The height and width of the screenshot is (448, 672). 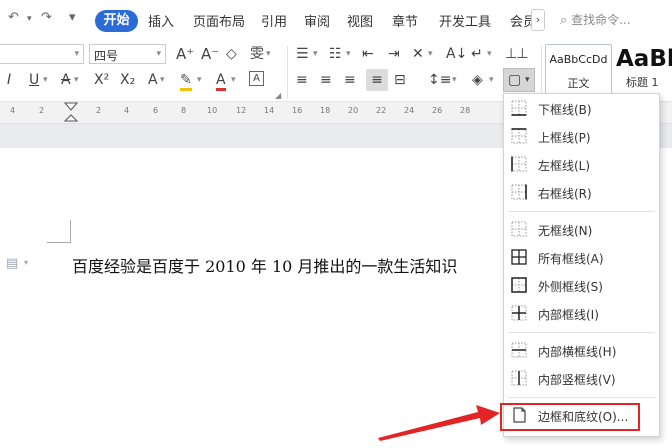 I want to click on menu-item-inside-horizontal-border: 内部横框线(H), so click(x=581, y=351).